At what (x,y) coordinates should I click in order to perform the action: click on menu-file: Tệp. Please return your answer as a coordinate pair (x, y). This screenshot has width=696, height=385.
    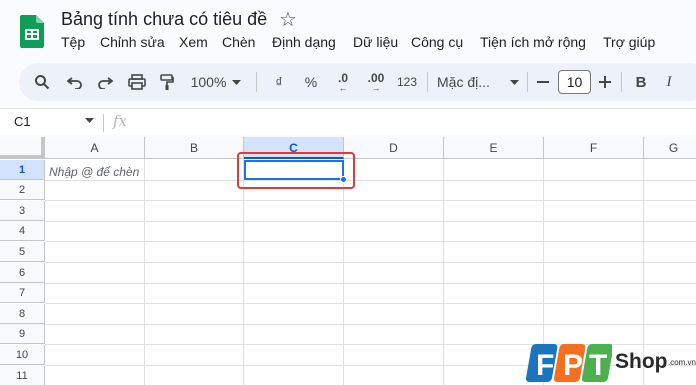
    Looking at the image, I should click on (73, 42).